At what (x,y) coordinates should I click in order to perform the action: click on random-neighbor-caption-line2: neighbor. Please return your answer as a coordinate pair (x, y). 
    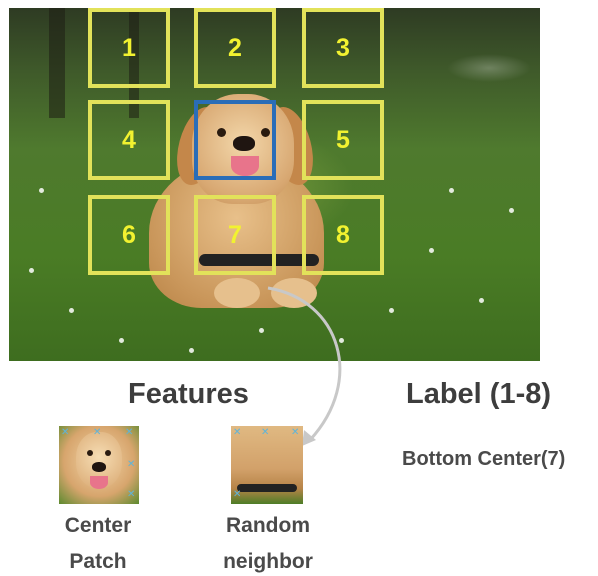
    Looking at the image, I should click on (268, 561).